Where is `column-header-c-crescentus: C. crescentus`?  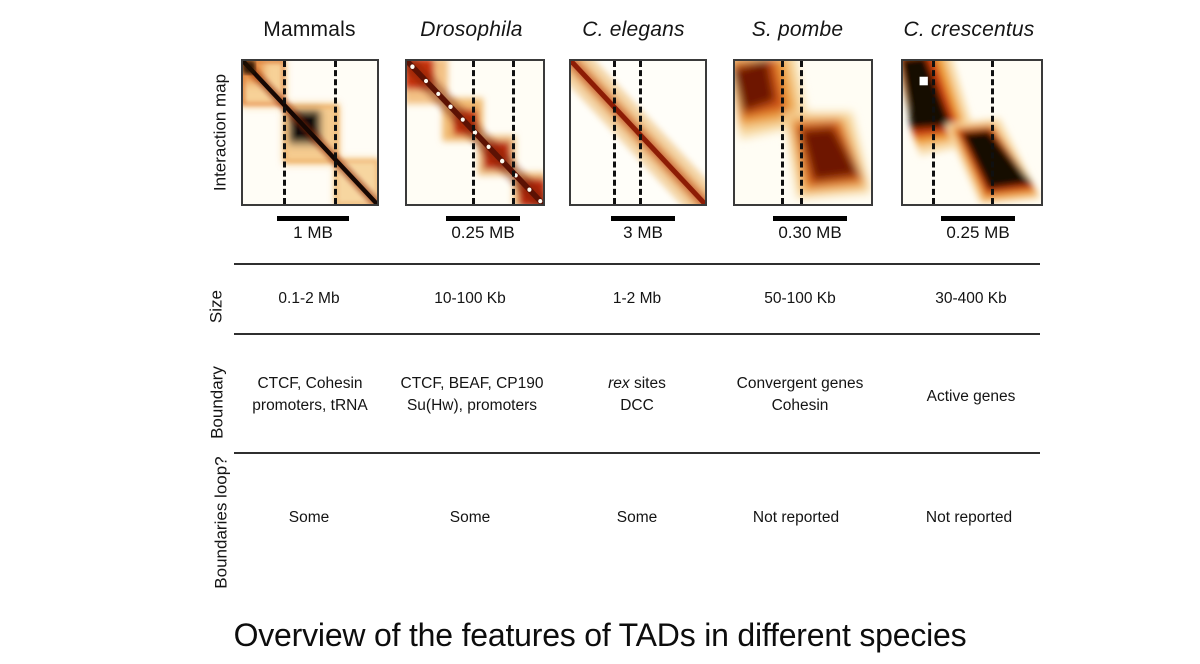
column-header-c-crescentus: C. crescentus is located at coordinates (969, 29).